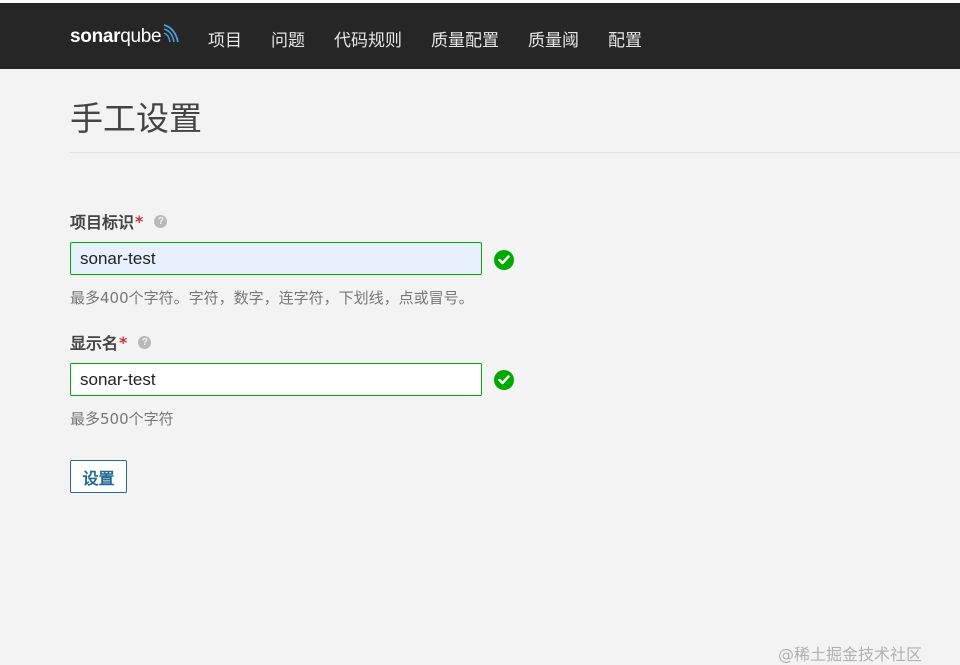 This screenshot has height=665, width=960. What do you see at coordinates (95, 36) in the screenshot?
I see `logo-text-bold: sonar` at bounding box center [95, 36].